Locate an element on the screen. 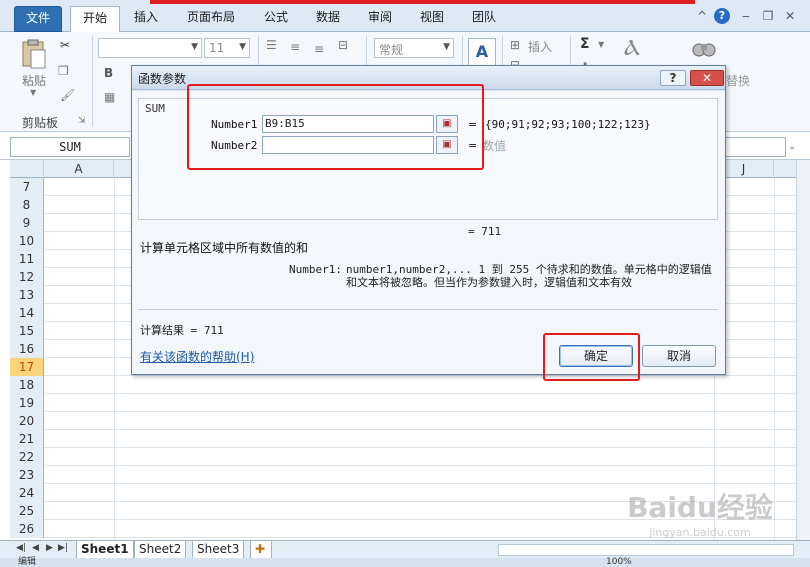  align-top-icon: ☰ is located at coordinates (271, 45).